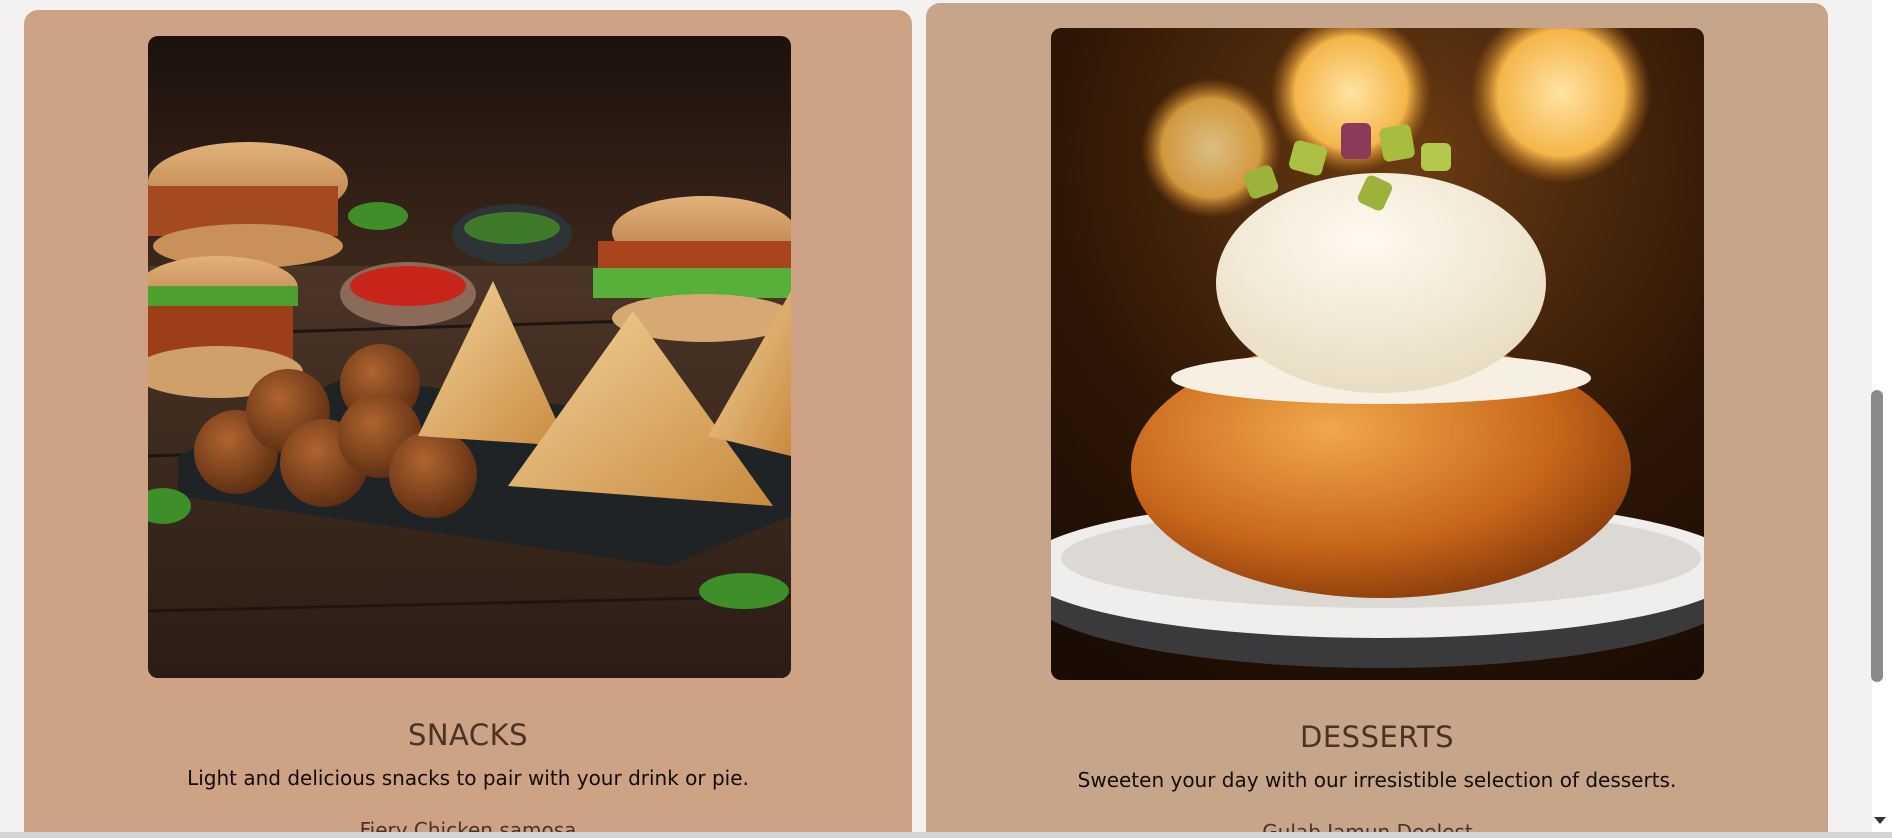  What do you see at coordinates (1377, 737) in the screenshot?
I see `card-title: DESSERTS` at bounding box center [1377, 737].